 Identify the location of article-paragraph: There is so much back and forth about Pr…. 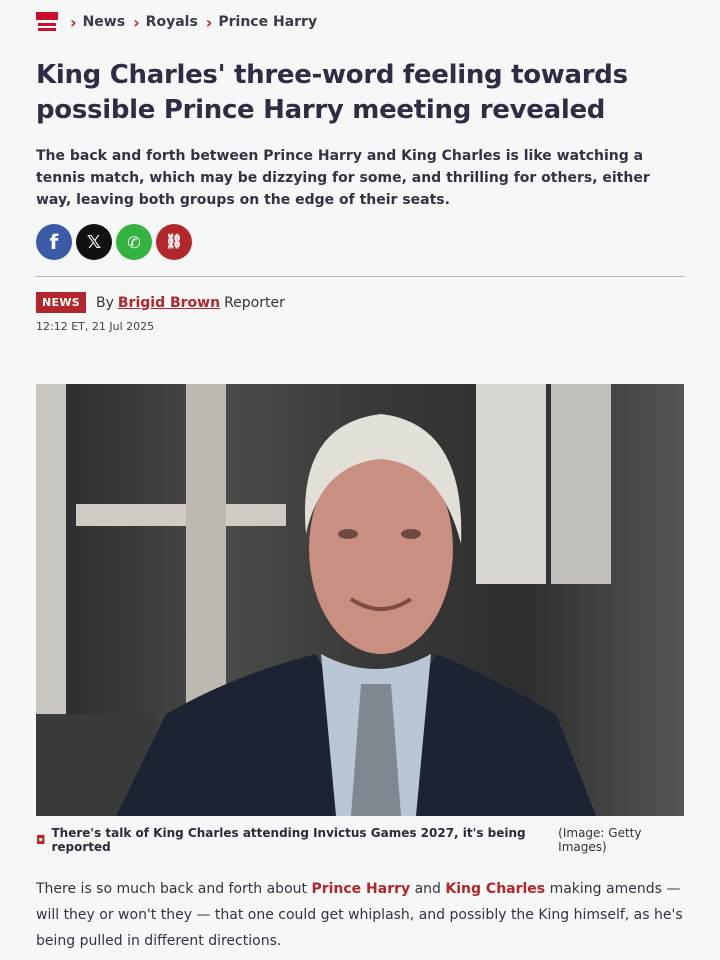
(360, 915).